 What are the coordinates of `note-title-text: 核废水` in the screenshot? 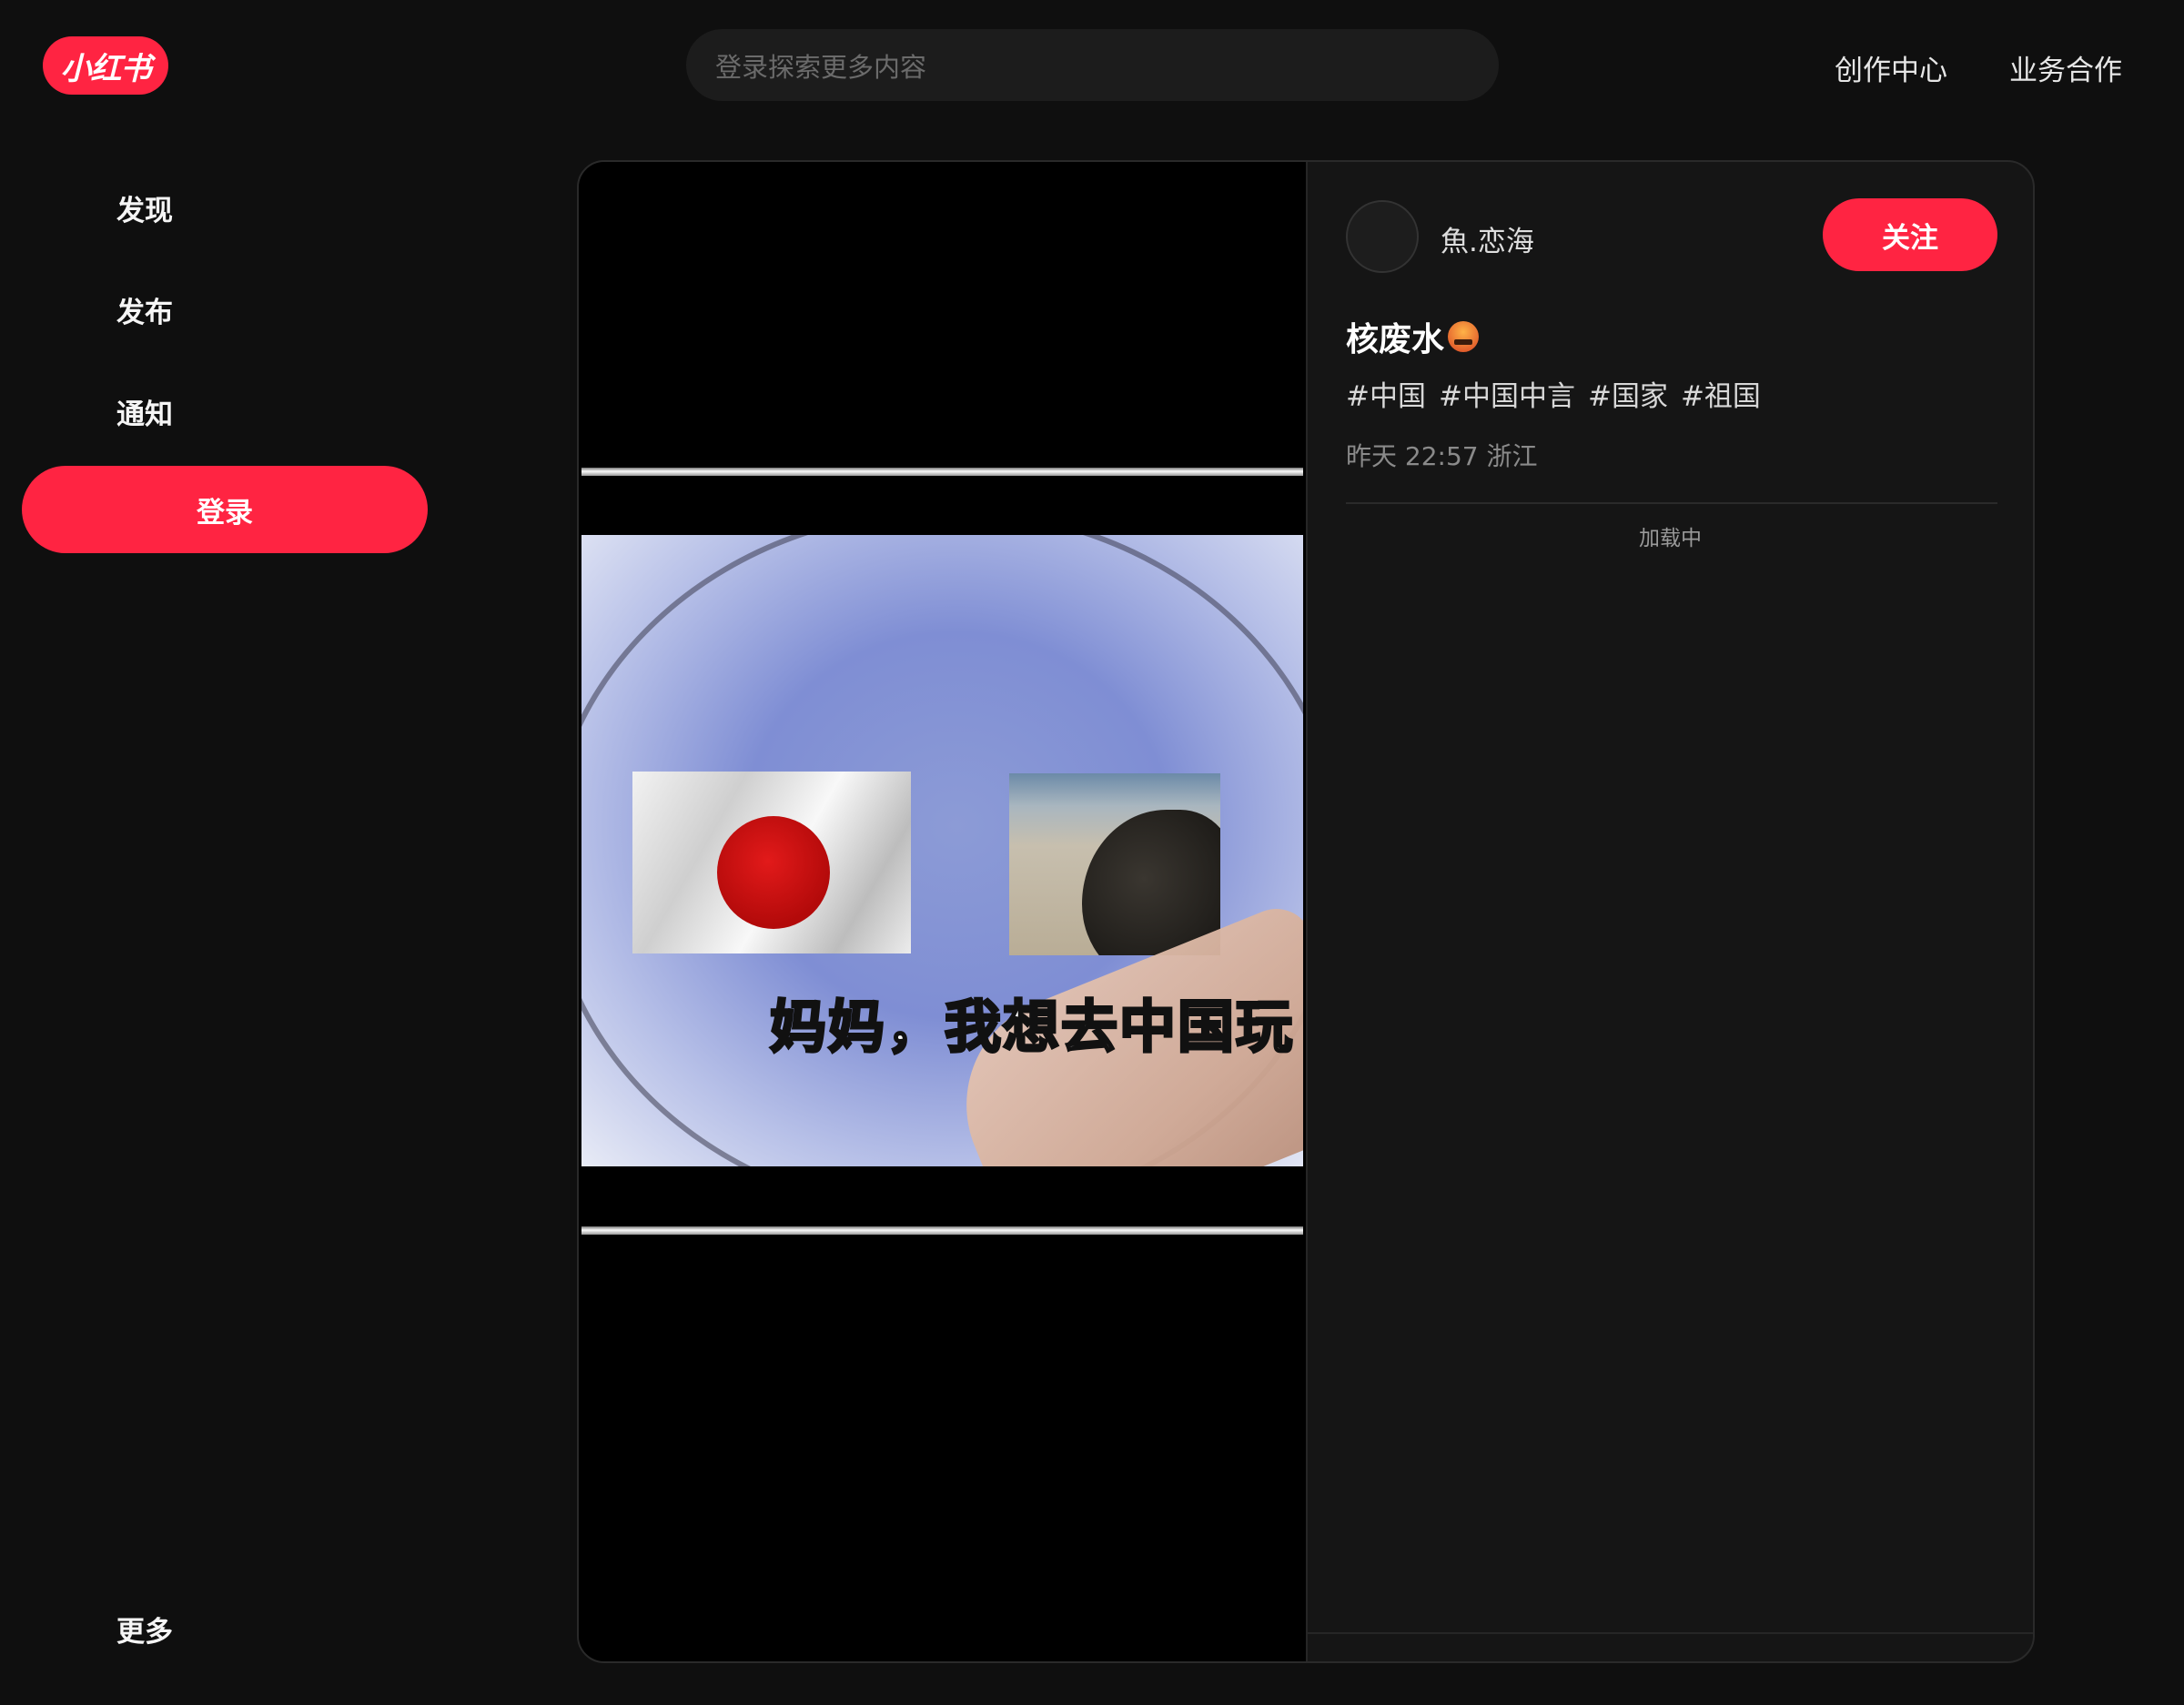 It's located at (1396, 339).